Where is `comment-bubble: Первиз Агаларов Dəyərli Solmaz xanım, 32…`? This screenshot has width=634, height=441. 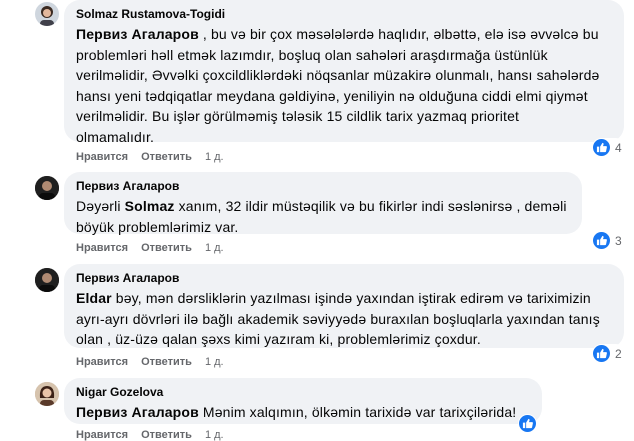 comment-bubble: Первиз Агаларов Dəyərli Solmaz xanım, 32… is located at coordinates (323, 204).